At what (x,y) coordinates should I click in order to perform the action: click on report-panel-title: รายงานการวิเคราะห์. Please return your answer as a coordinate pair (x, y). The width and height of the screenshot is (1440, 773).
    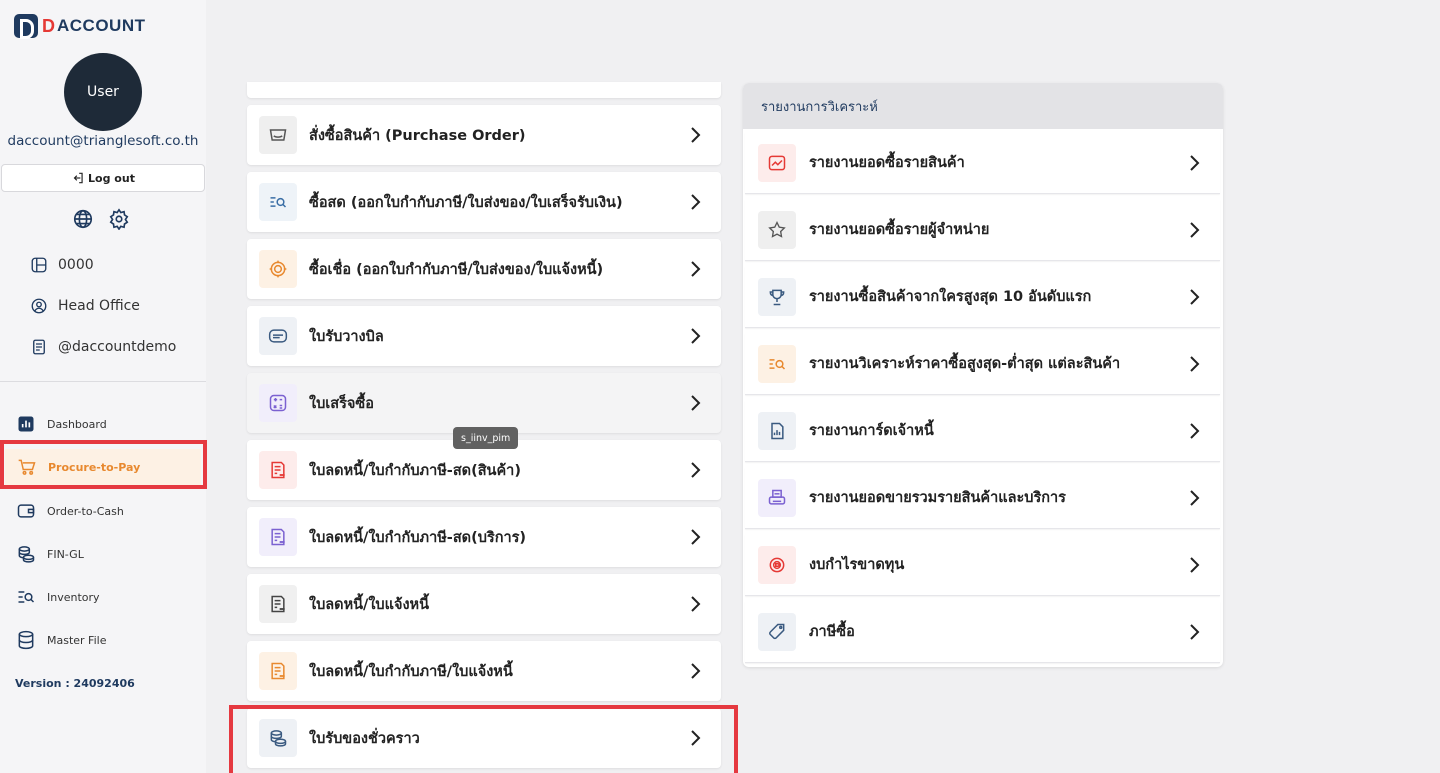
    Looking at the image, I should click on (983, 106).